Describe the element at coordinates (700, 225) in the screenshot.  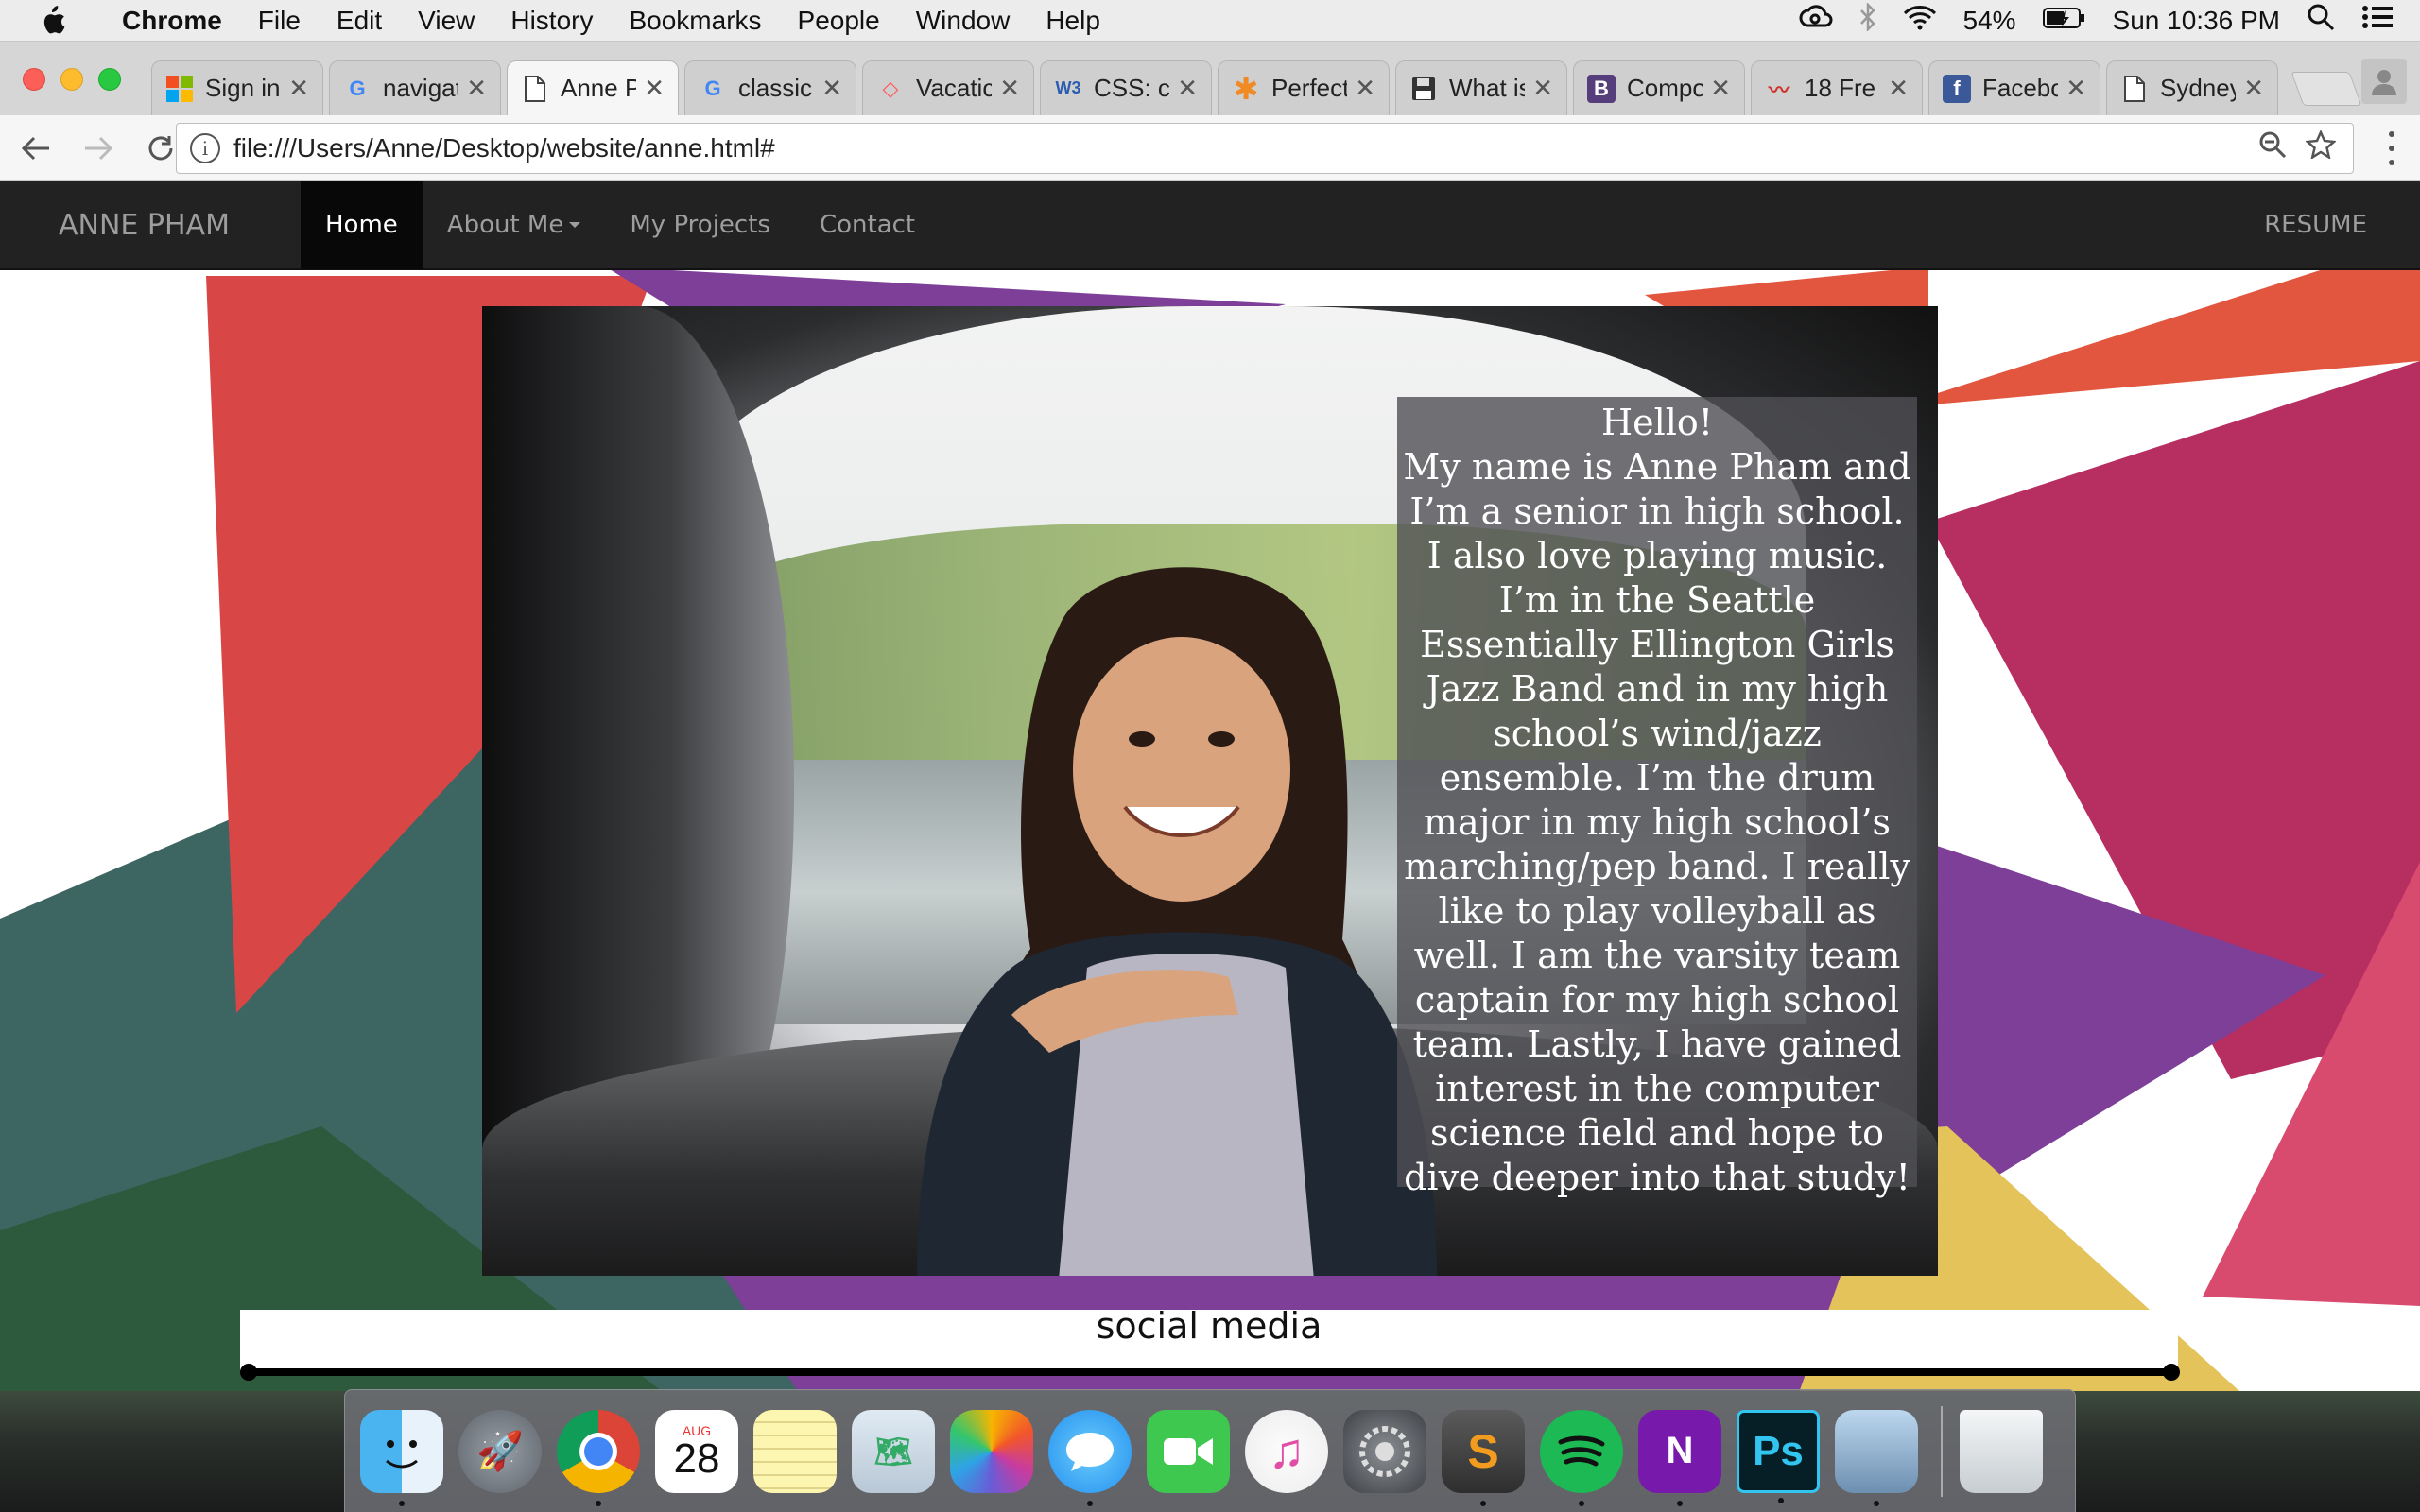
I see `nav-my-projects: My Projects` at that location.